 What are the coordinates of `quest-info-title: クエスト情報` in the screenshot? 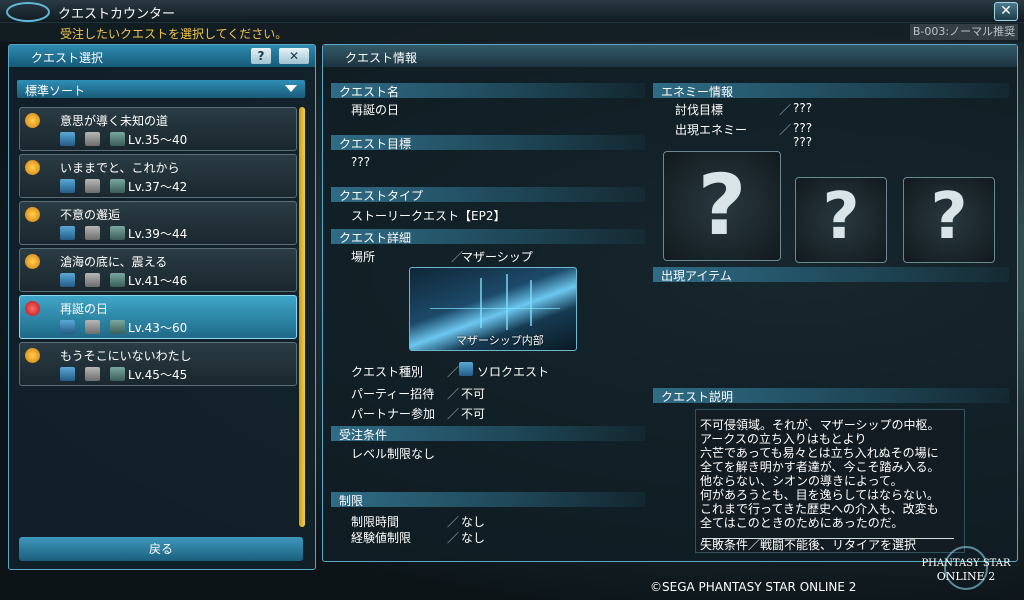 It's located at (381, 58).